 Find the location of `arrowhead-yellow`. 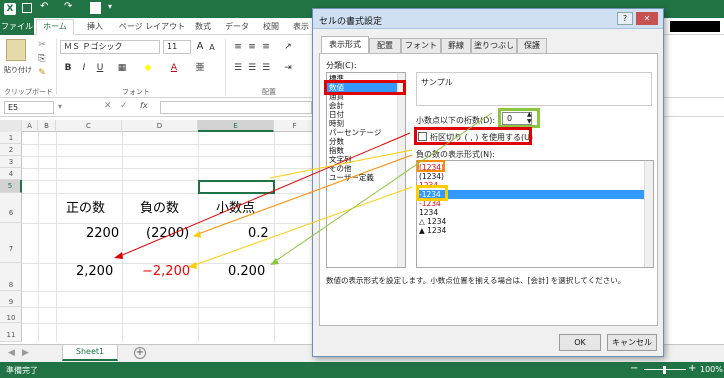

arrowhead-yellow is located at coordinates (192, 265).